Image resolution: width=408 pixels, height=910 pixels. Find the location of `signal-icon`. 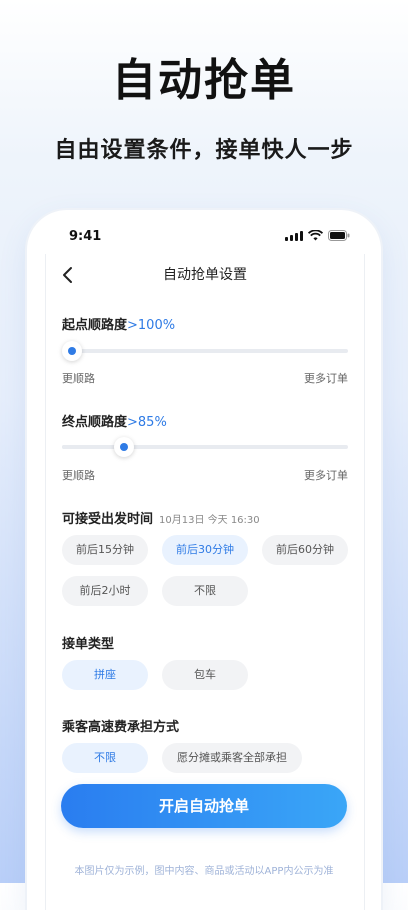

signal-icon is located at coordinates (294, 235).